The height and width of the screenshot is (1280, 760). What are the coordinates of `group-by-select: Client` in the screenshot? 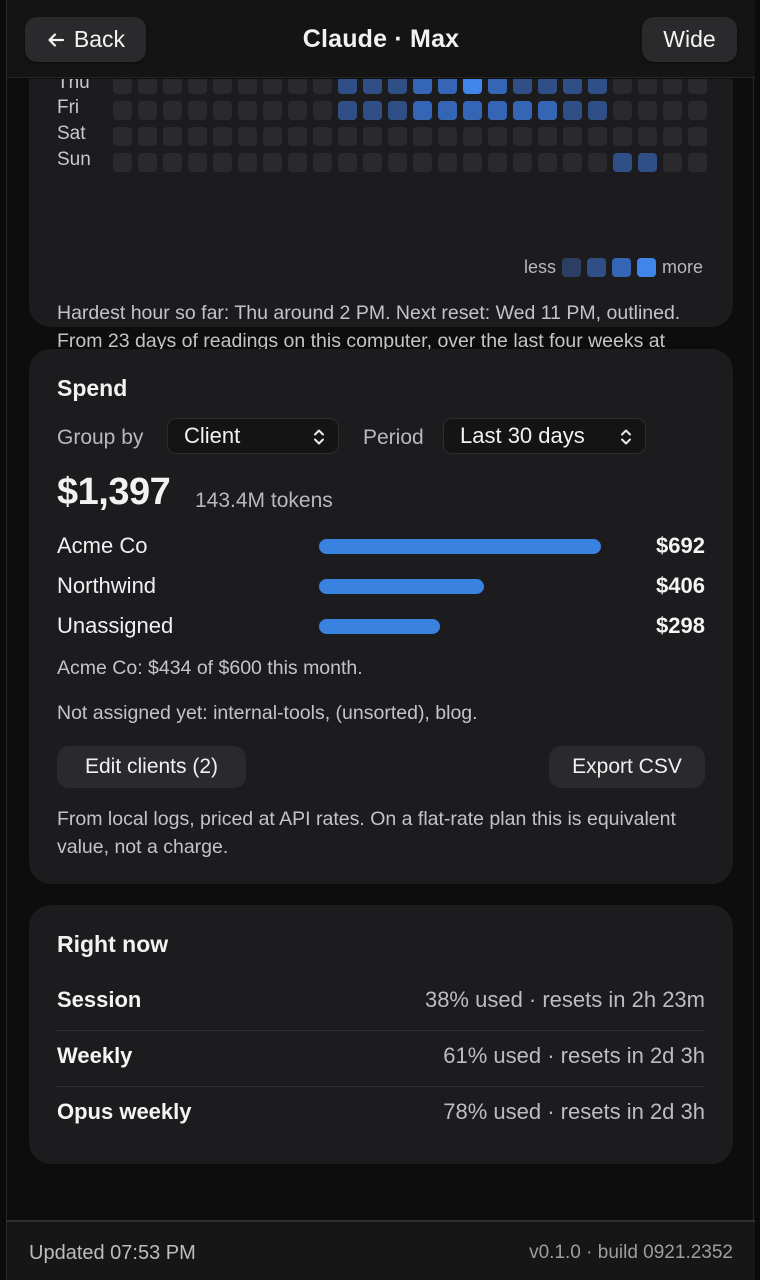 It's located at (253, 436).